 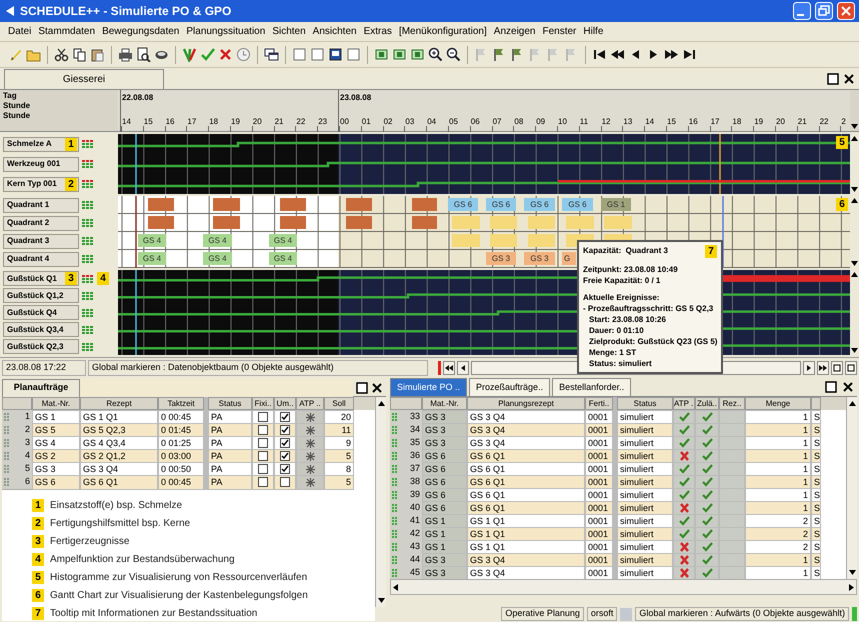 I want to click on table-cell: 5, so click(x=339, y=482).